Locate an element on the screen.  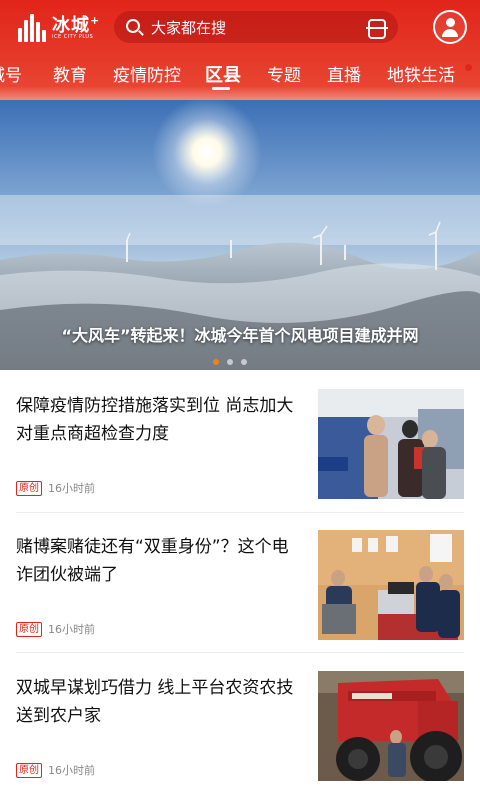
search-icon is located at coordinates (133, 26).